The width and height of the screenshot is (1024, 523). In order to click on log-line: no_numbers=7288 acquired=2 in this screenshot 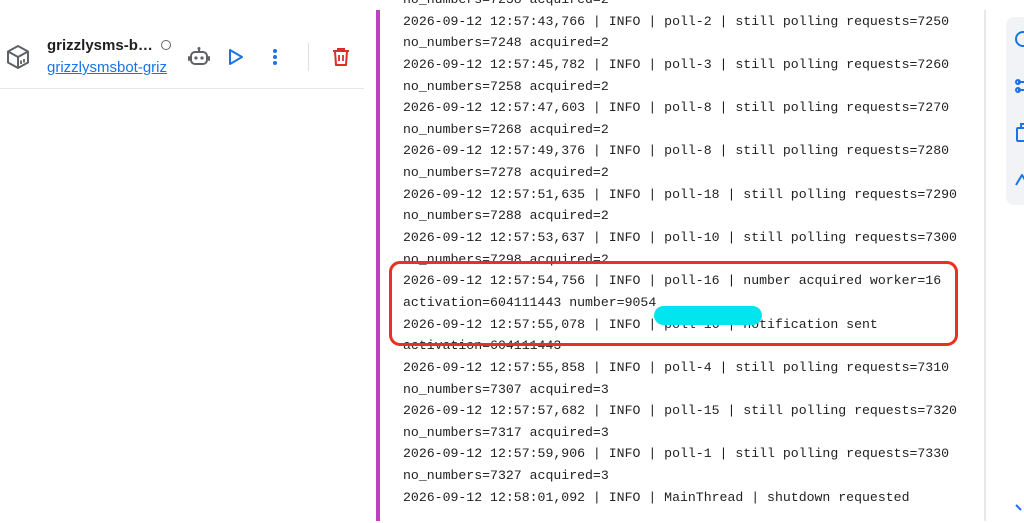, I will do `click(506, 216)`.